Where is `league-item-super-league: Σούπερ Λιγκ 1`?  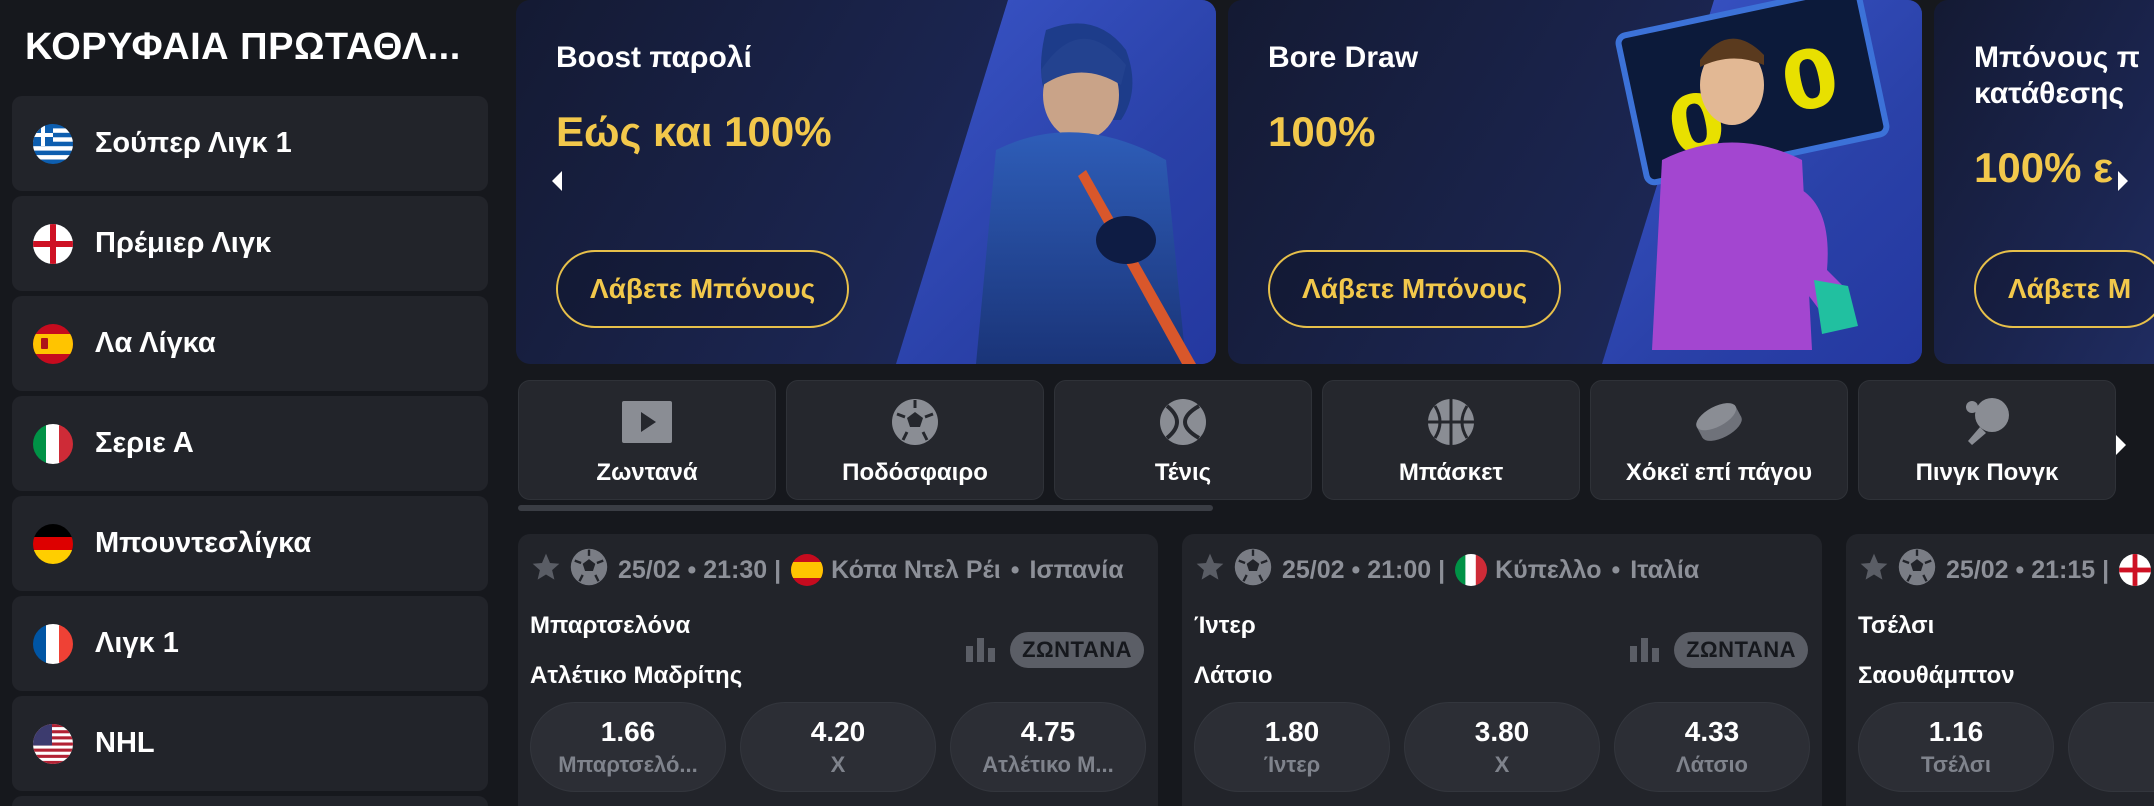 league-item-super-league: Σούπερ Λιγκ 1 is located at coordinates (250, 143).